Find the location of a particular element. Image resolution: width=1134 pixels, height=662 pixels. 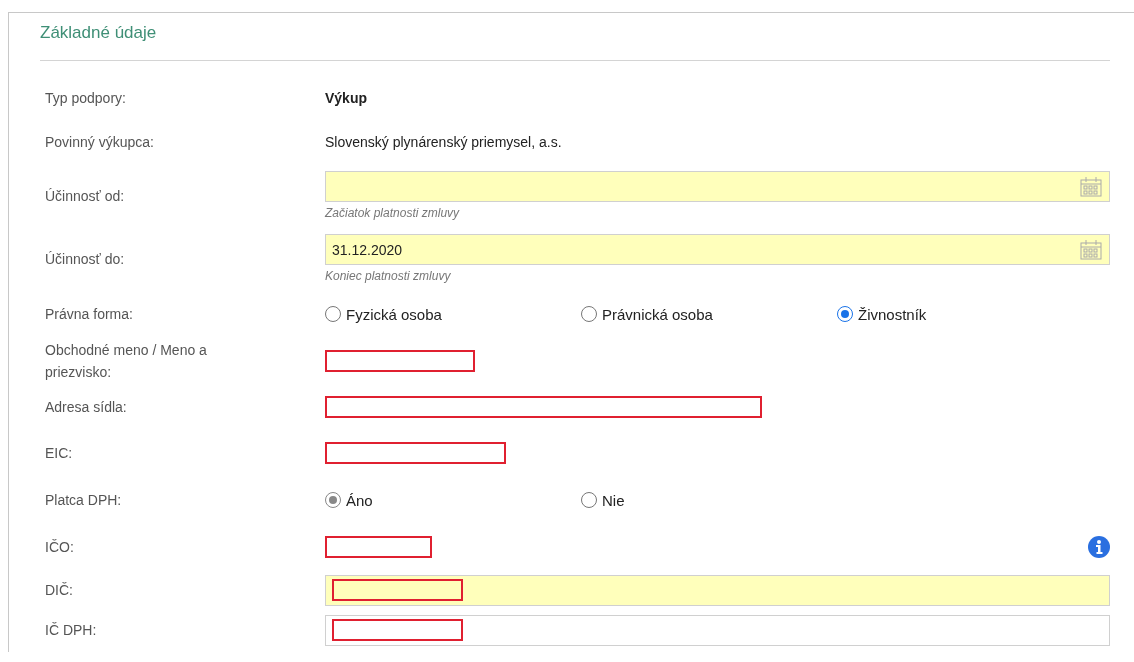

field-label: Obchodné meno / Meno a priezvisko: is located at coordinates (126, 361).